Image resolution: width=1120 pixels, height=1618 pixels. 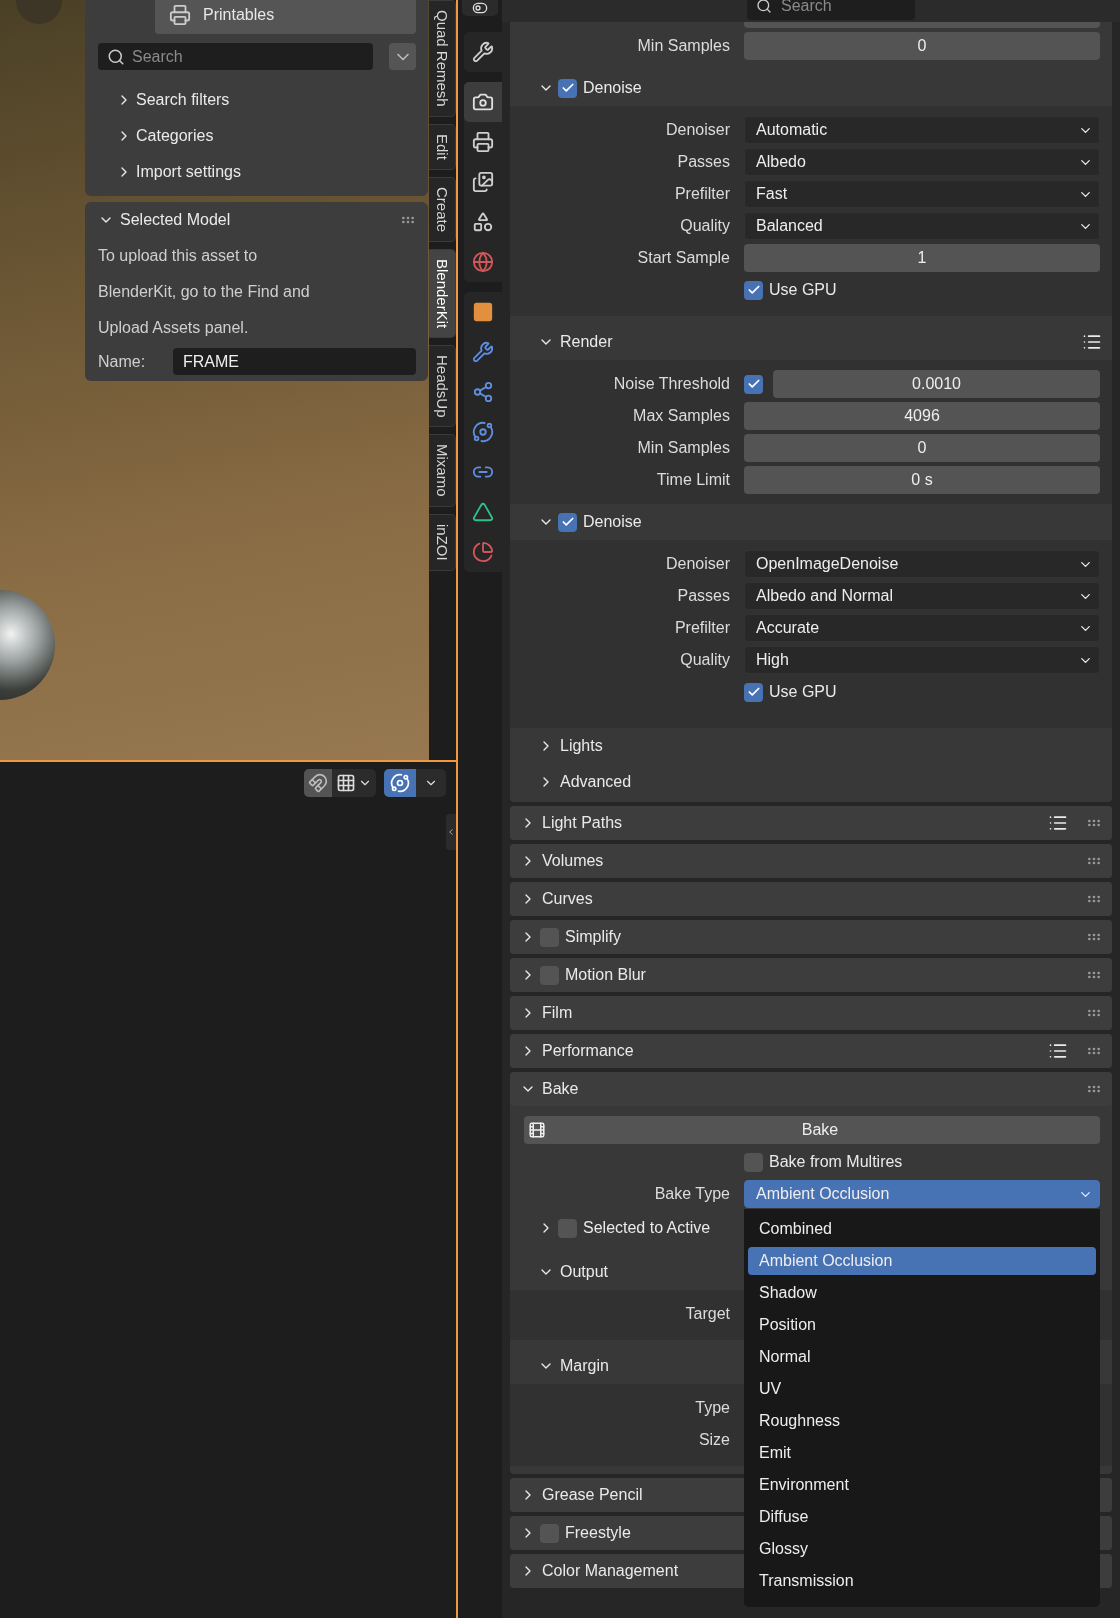 What do you see at coordinates (811, 937) in the screenshot?
I see `panel-header: Simplify` at bounding box center [811, 937].